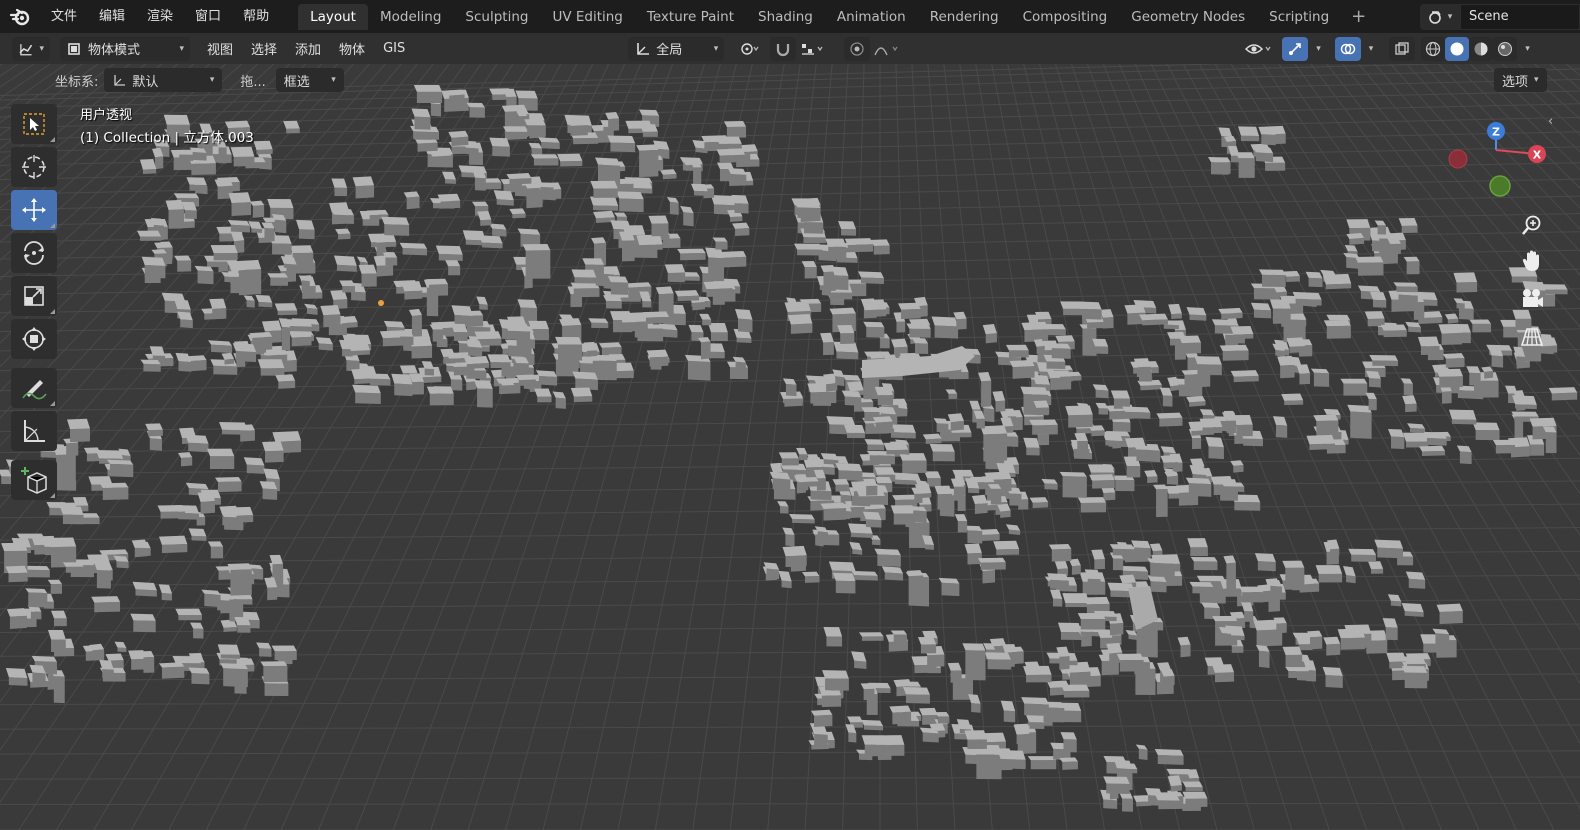 Image resolution: width=1580 pixels, height=830 pixels. What do you see at coordinates (64, 16) in the screenshot?
I see `menu-file: 文件` at bounding box center [64, 16].